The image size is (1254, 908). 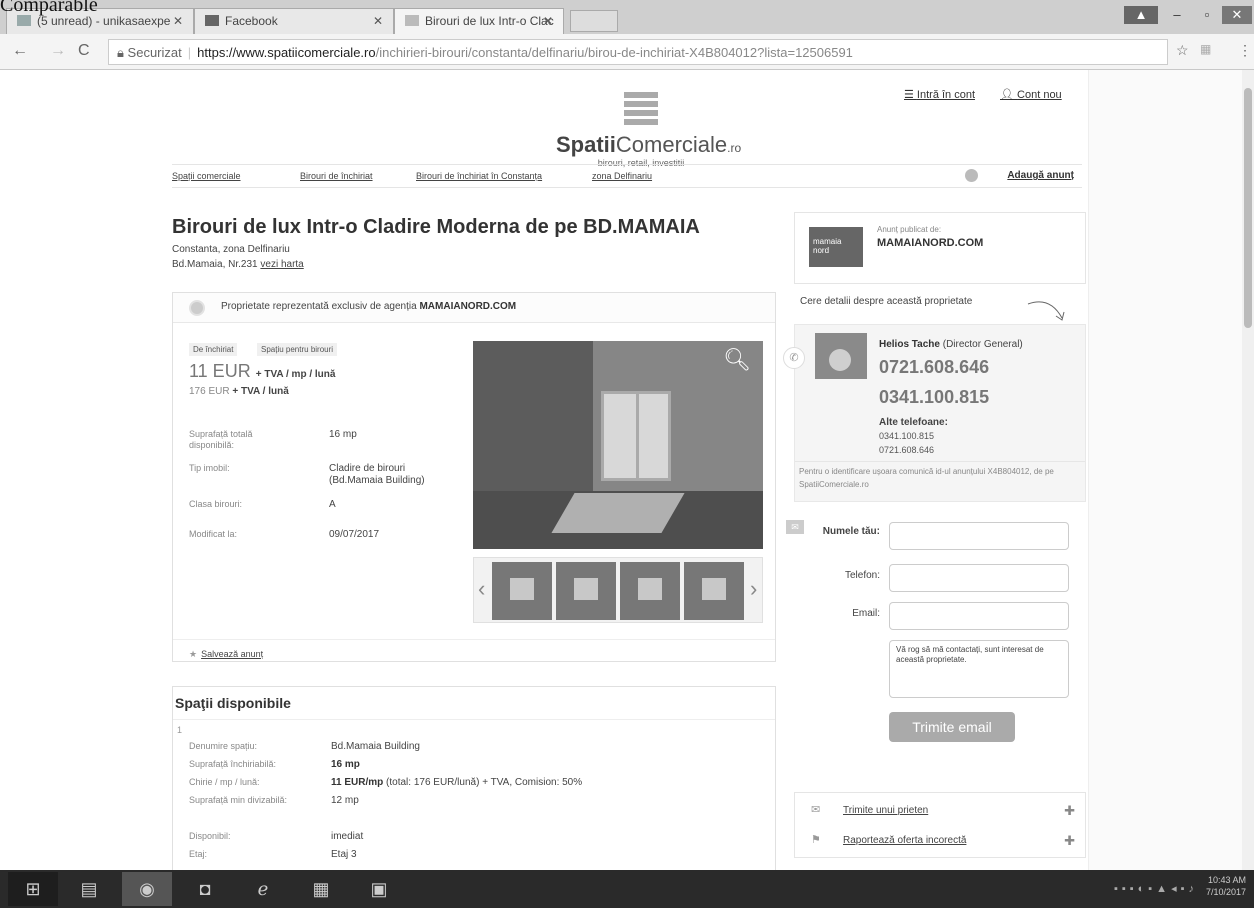 What do you see at coordinates (479, 176) in the screenshot?
I see `breadcrumb-item: Birouri de închiriat în Constanța` at bounding box center [479, 176].